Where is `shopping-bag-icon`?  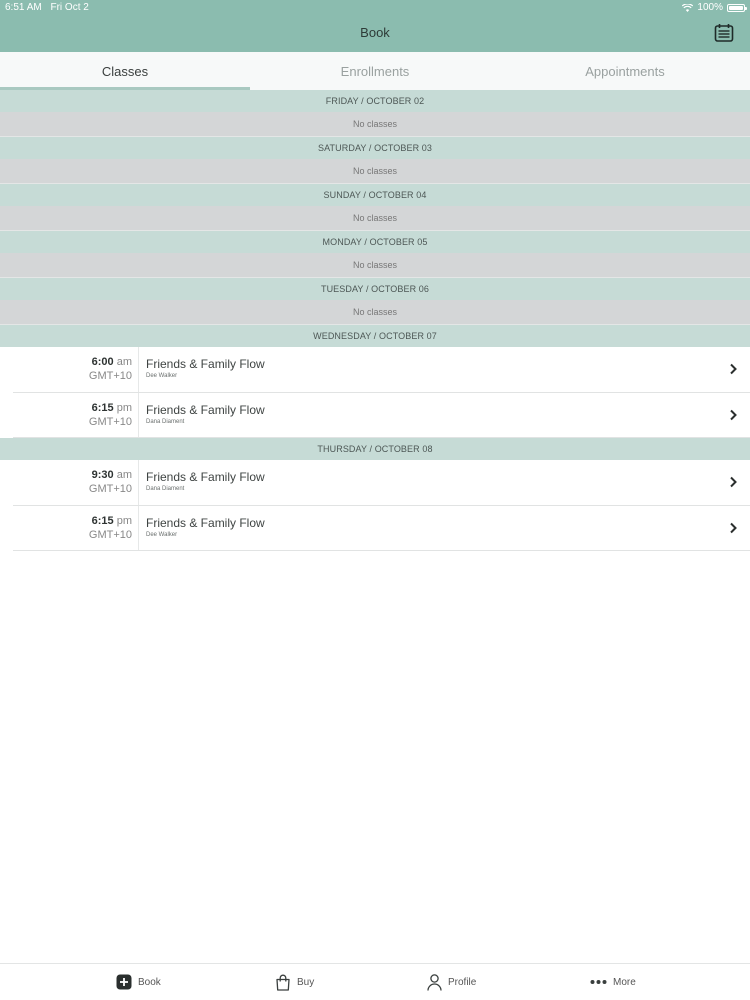
shopping-bag-icon is located at coordinates (283, 982).